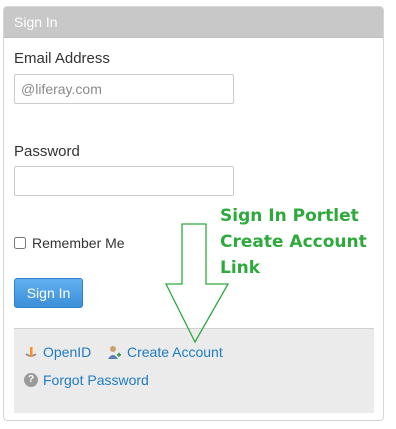 The image size is (396, 429). I want to click on forgot-password-link: ? Forgot Password, so click(86, 380).